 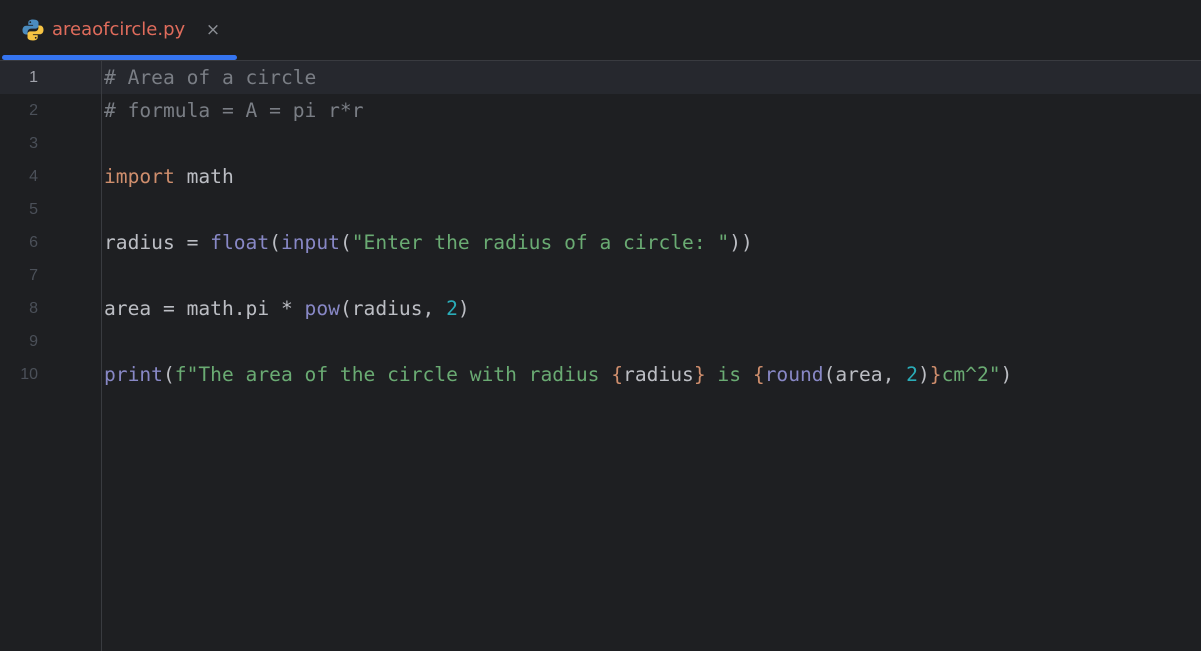 I want to click on line-number: 1, so click(x=33, y=77).